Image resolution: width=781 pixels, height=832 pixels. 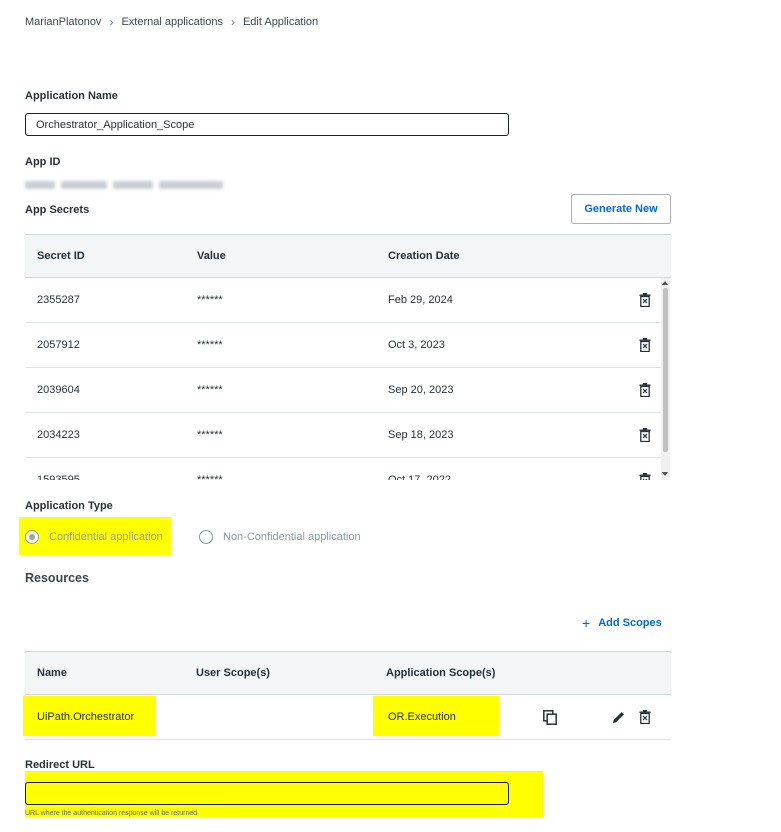 I want to click on application-scopes-cell: OR.Execution, so click(x=422, y=717).